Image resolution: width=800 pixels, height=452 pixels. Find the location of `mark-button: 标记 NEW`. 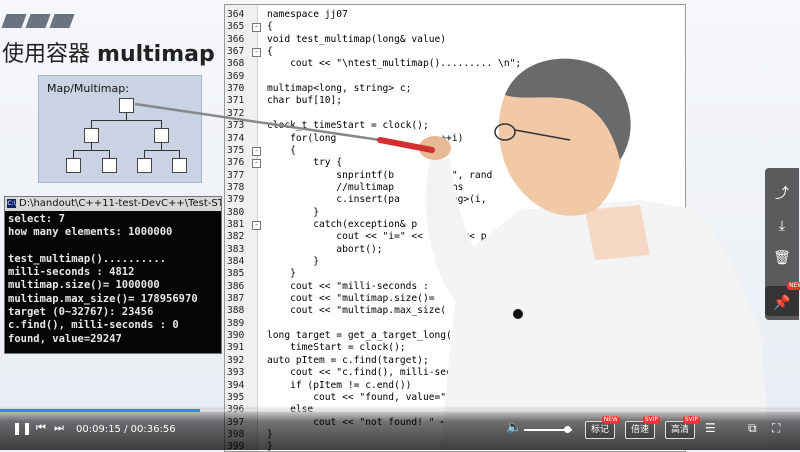

mark-button: 标记 NEW is located at coordinates (602, 427).